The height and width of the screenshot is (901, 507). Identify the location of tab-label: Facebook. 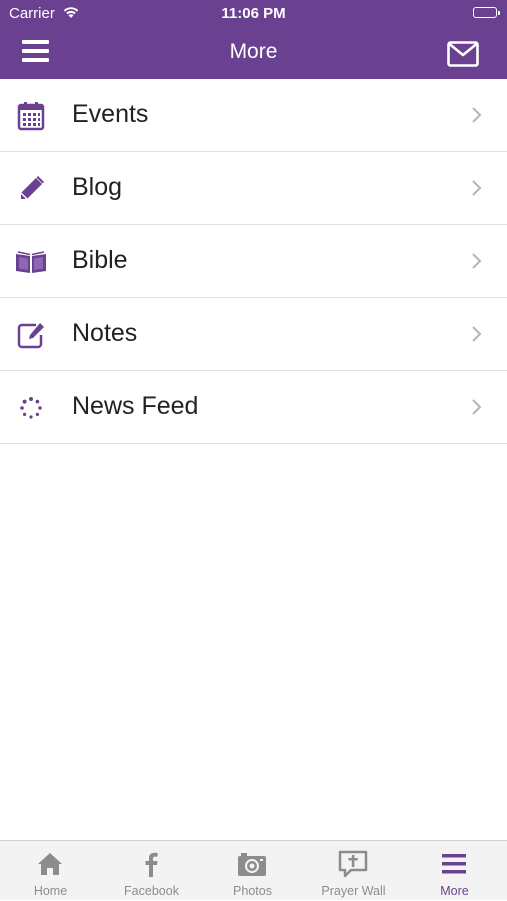
(151, 891).